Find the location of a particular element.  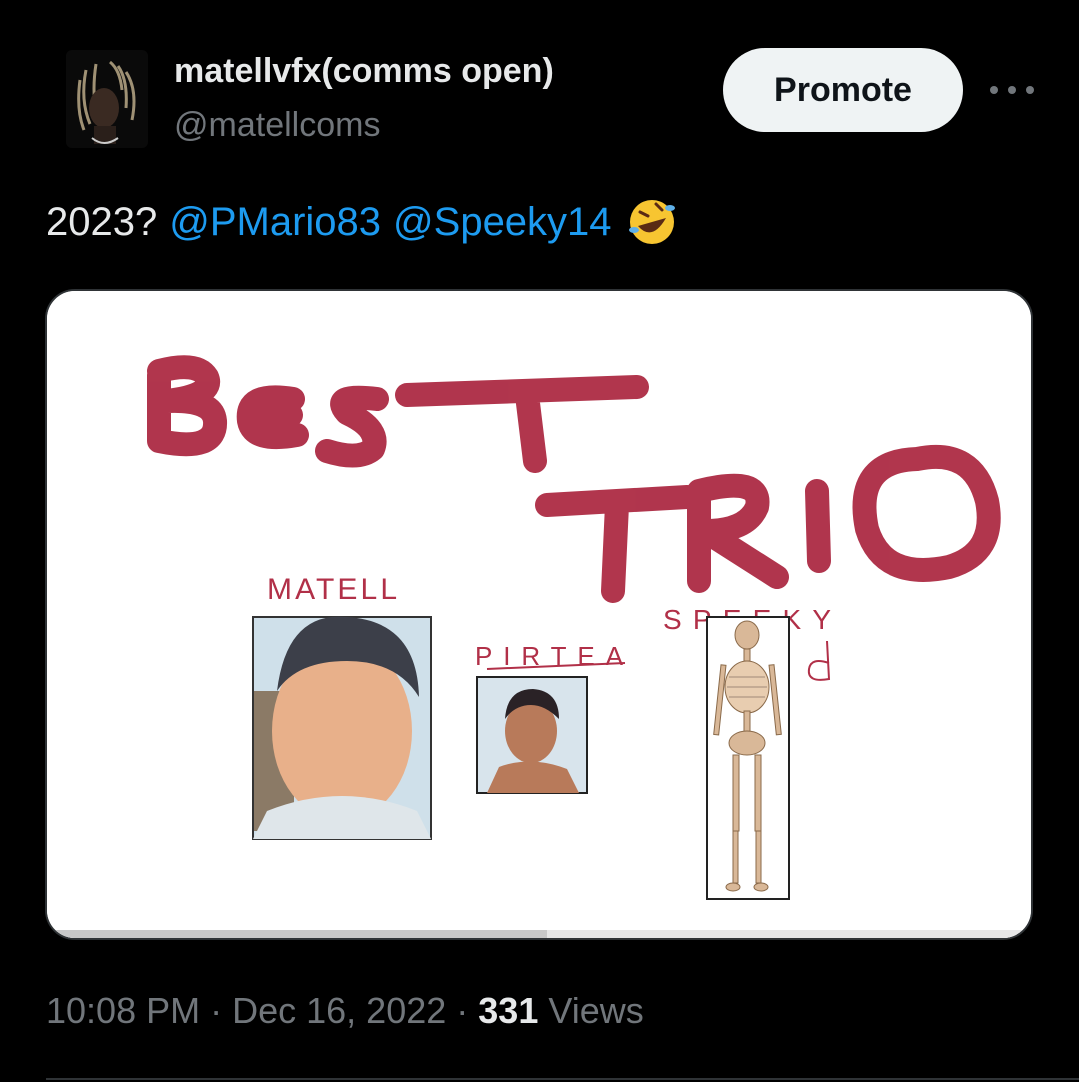

media-scrollbar is located at coordinates (539, 934).